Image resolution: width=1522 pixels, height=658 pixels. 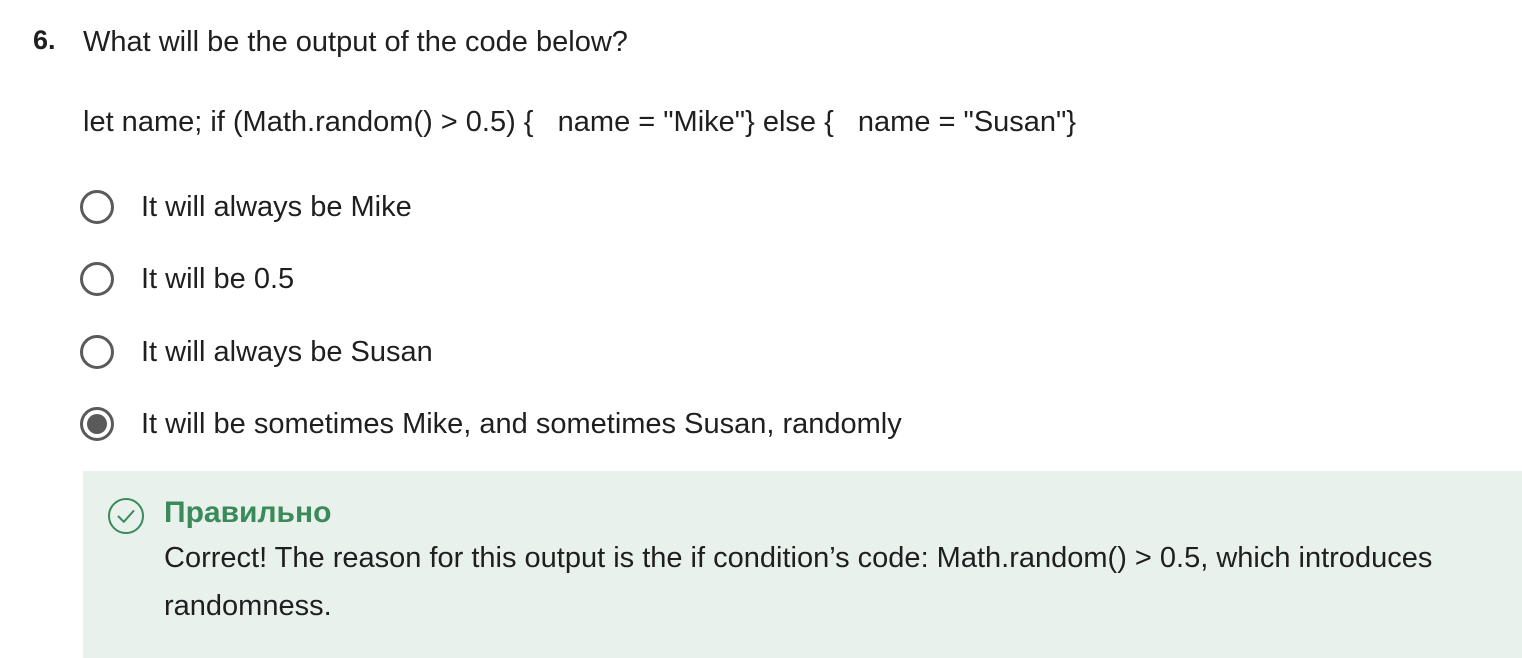 I want to click on radio-button-selected, so click(x=97, y=424).